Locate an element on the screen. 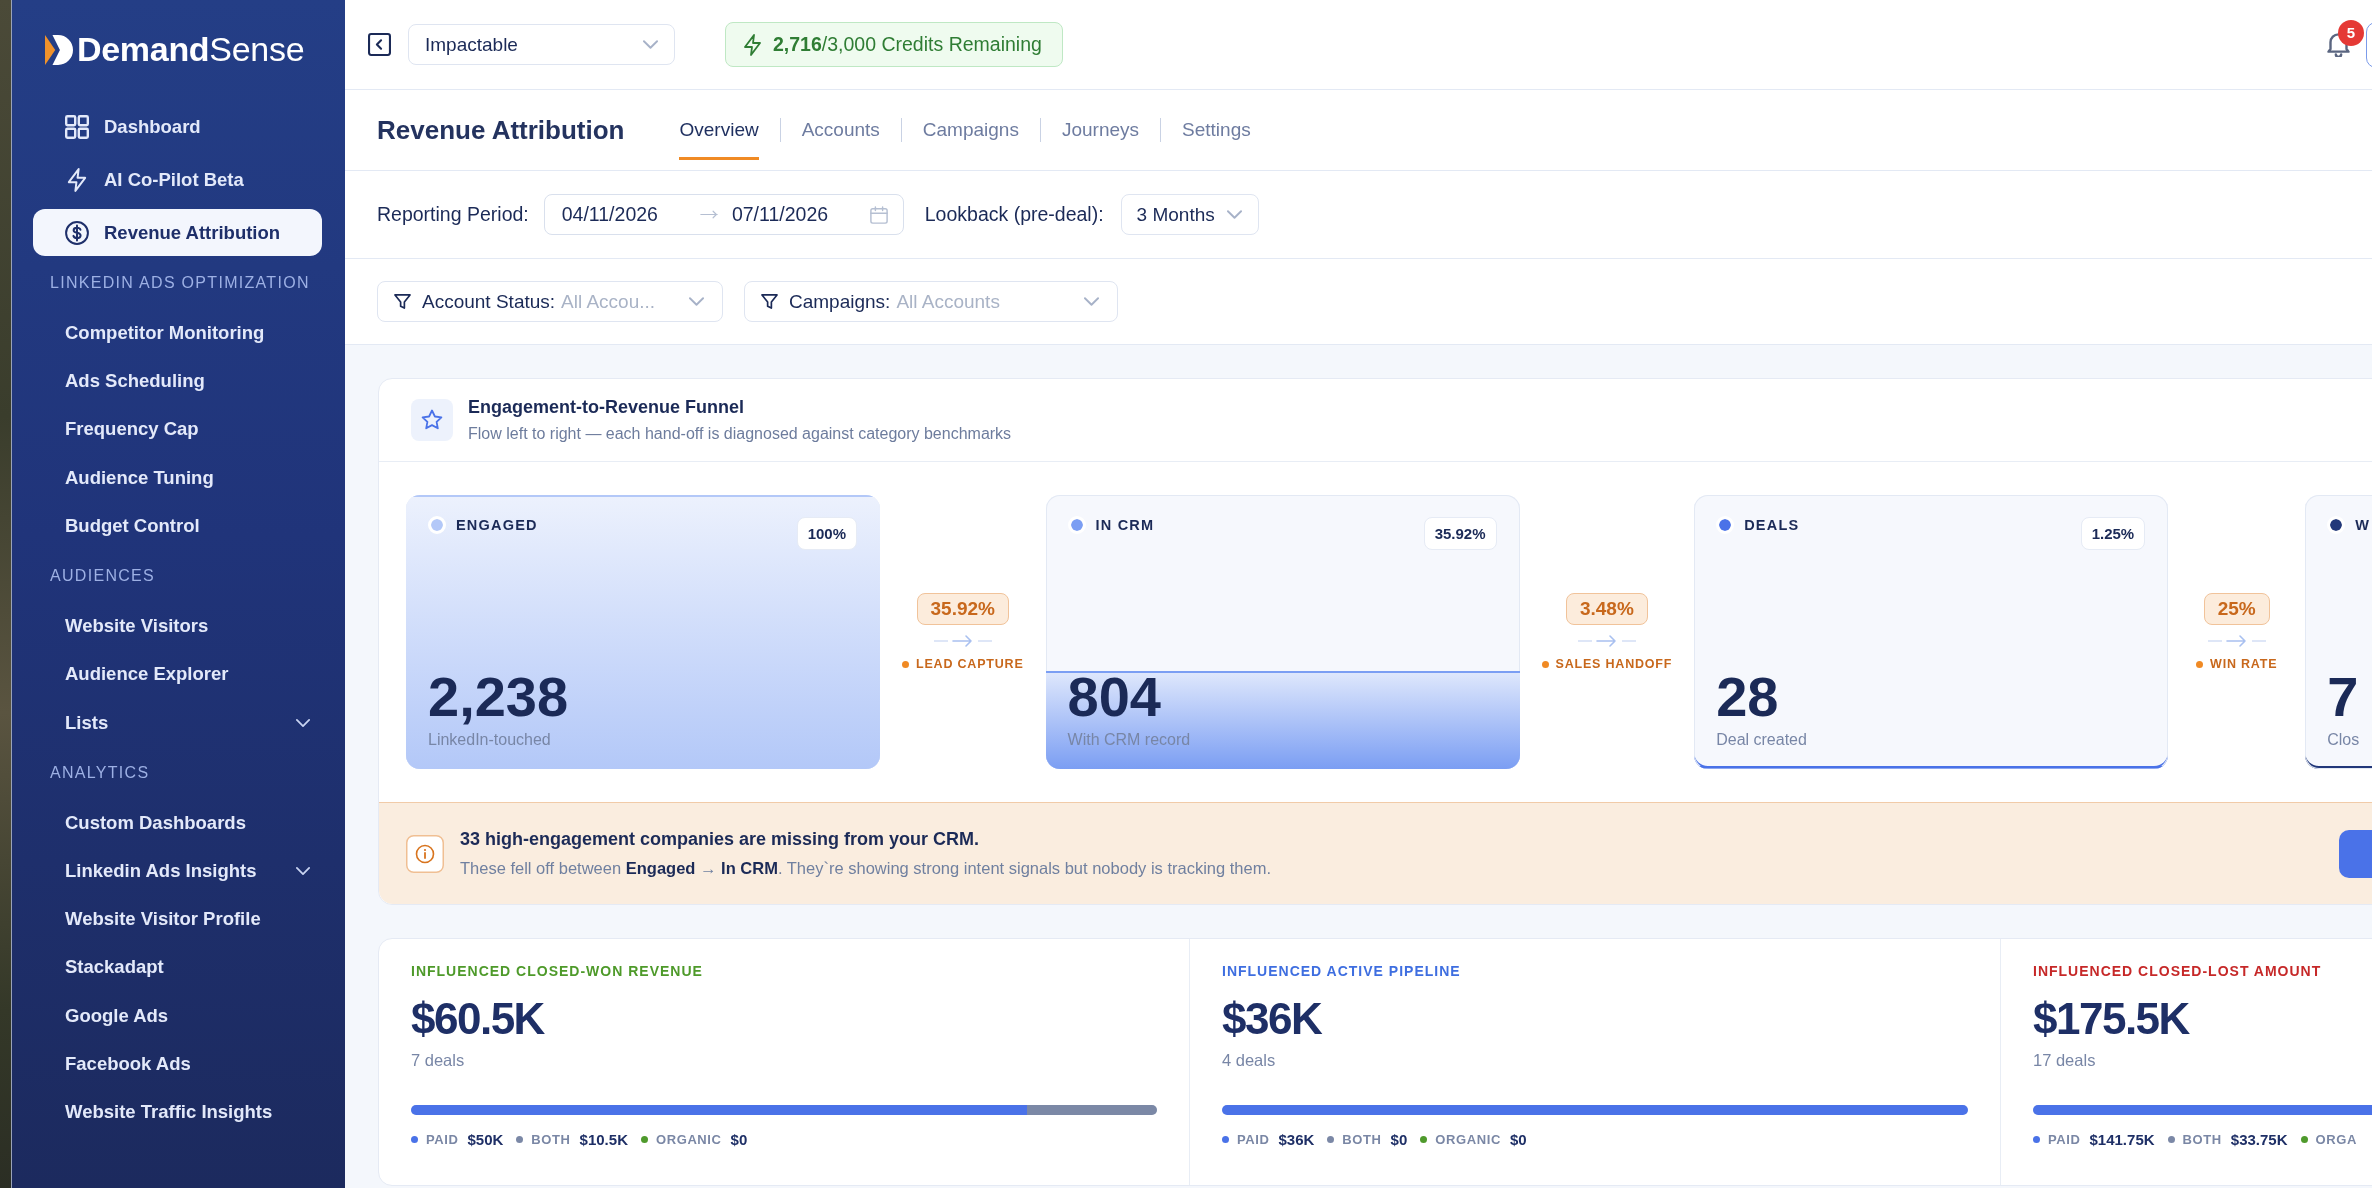 The width and height of the screenshot is (2372, 1188). conversion-rate-badge: 25% is located at coordinates (2236, 609).